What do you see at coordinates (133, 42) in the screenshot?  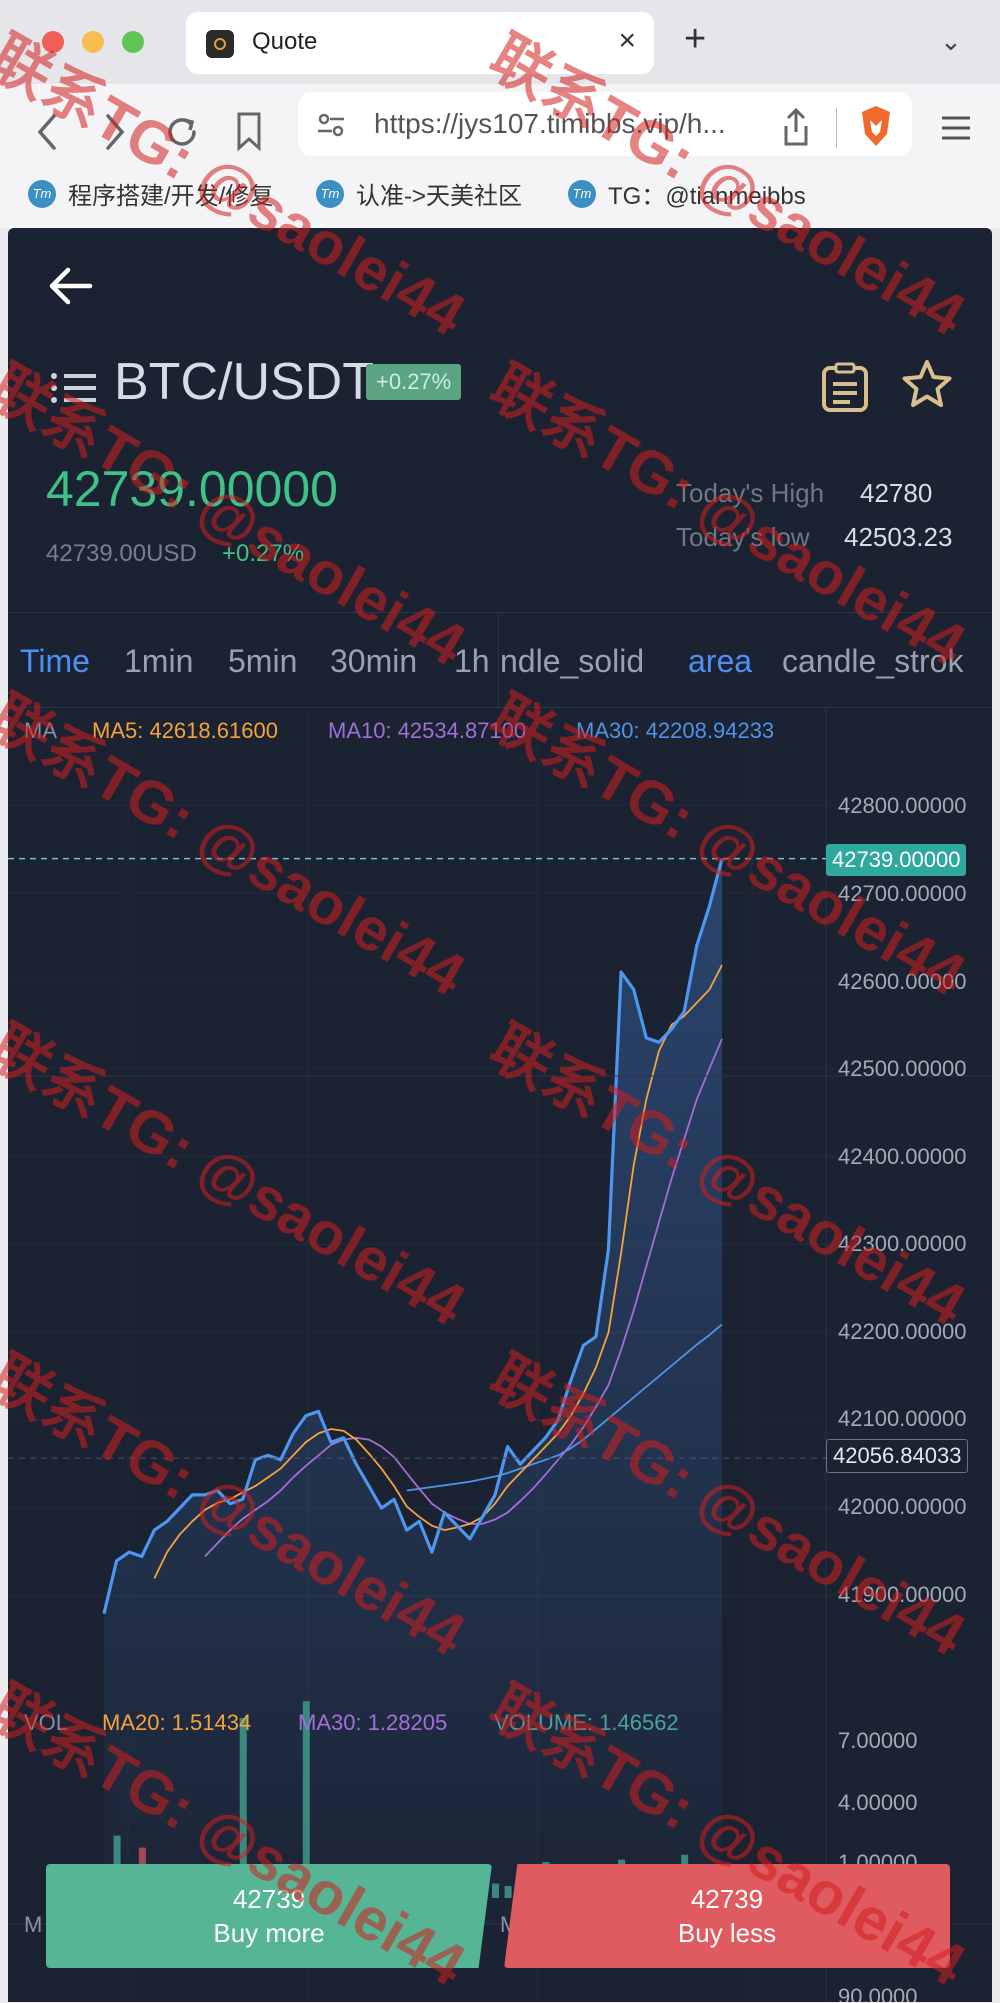 I see `window-maximize-button` at bounding box center [133, 42].